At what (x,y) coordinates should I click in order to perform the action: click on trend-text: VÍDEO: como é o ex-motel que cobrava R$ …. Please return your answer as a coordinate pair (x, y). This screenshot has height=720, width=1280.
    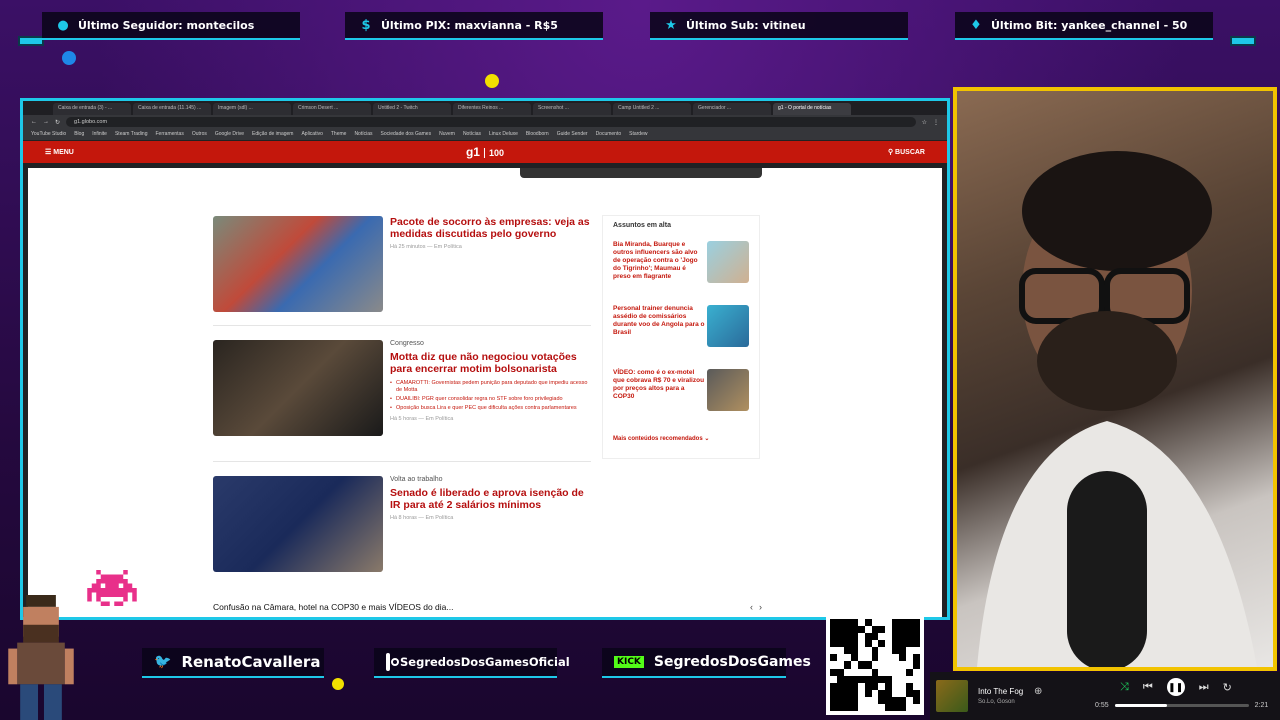
    Looking at the image, I should click on (659, 385).